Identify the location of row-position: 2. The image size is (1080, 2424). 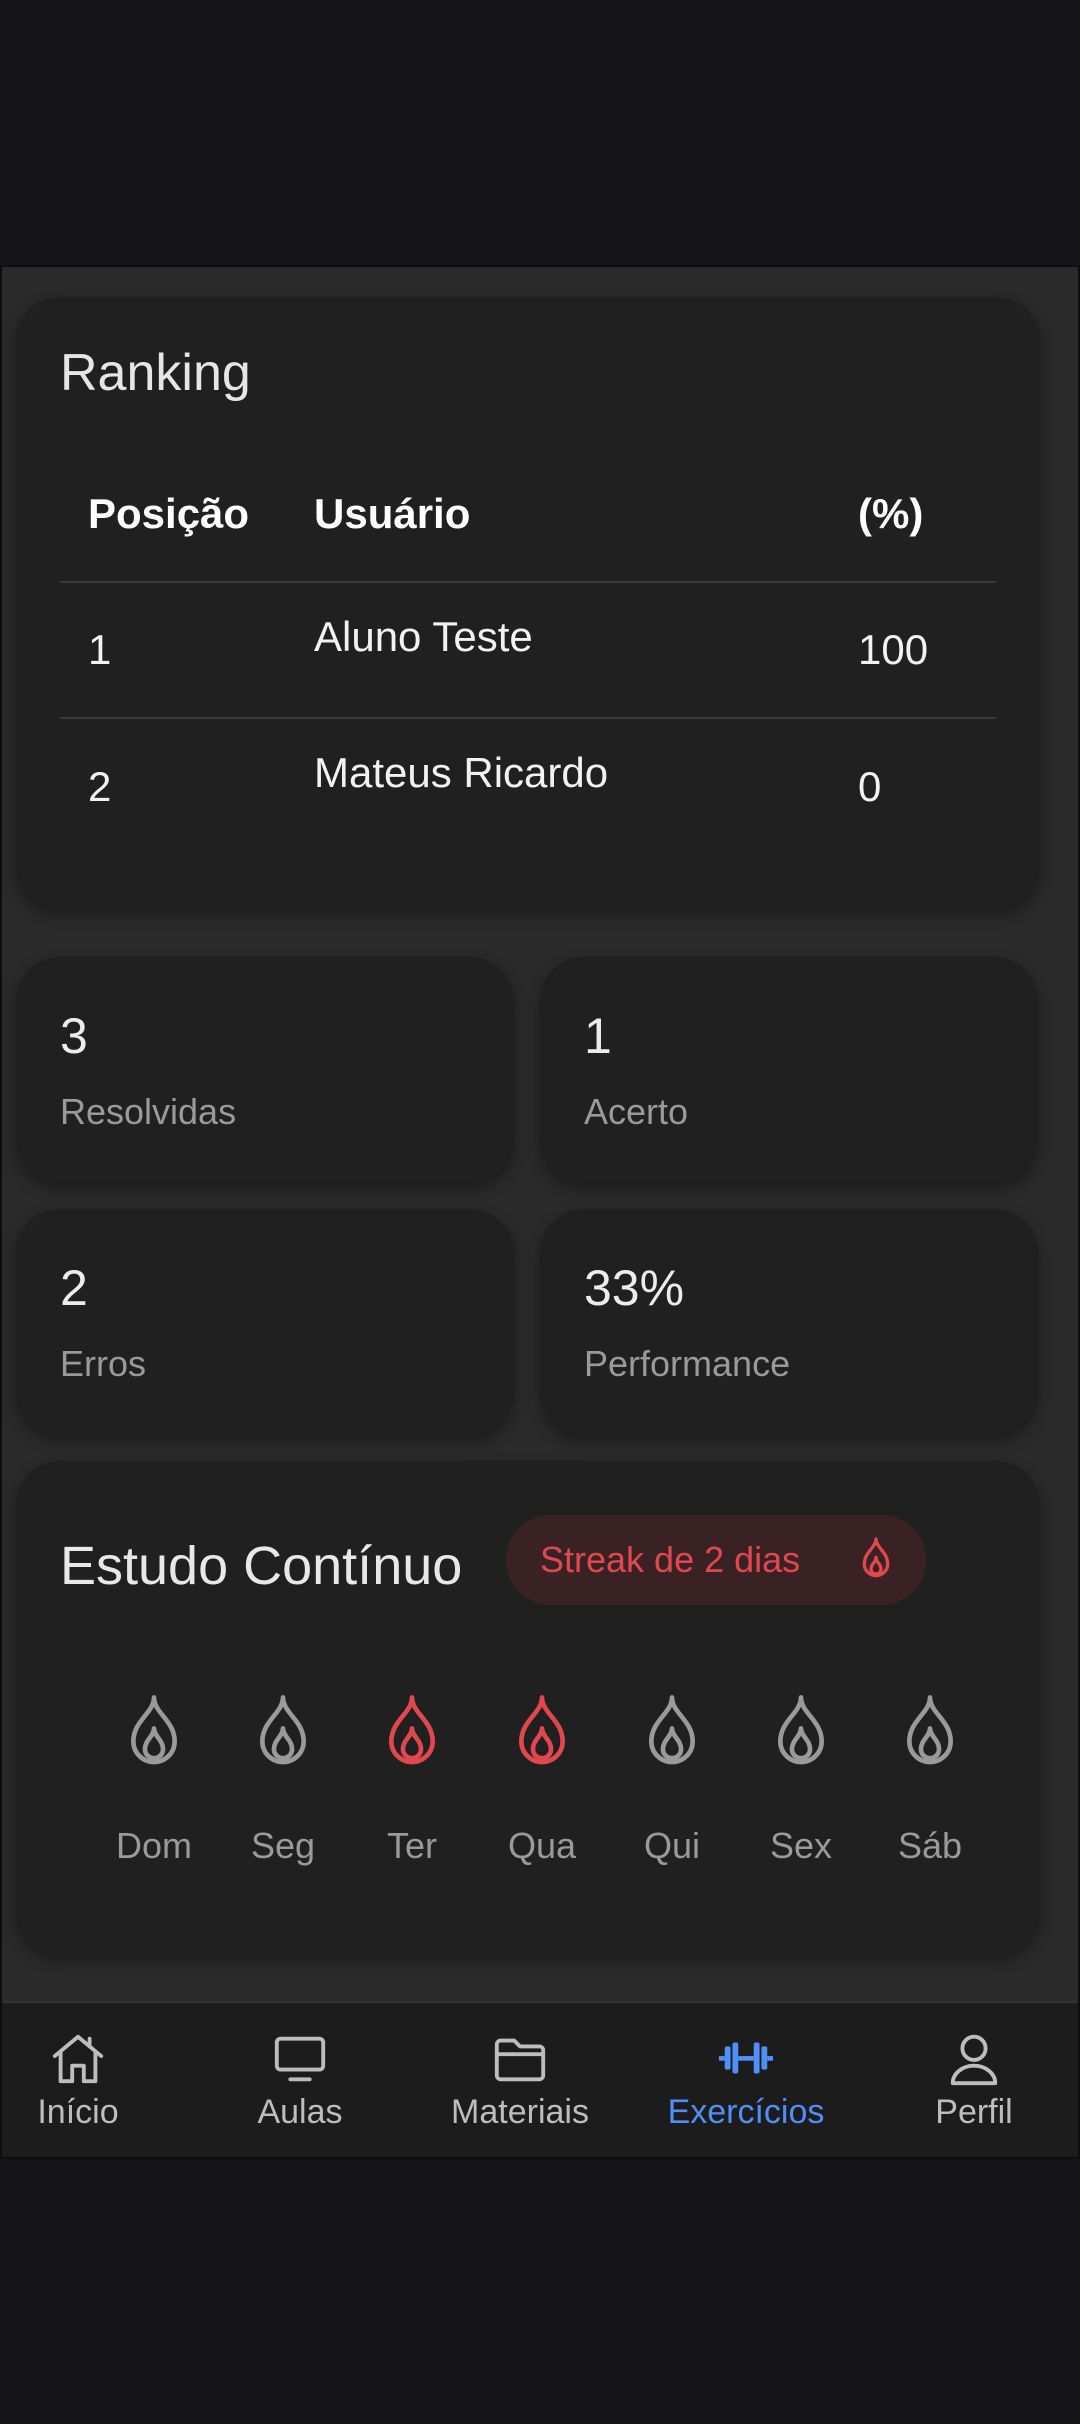
(100, 786).